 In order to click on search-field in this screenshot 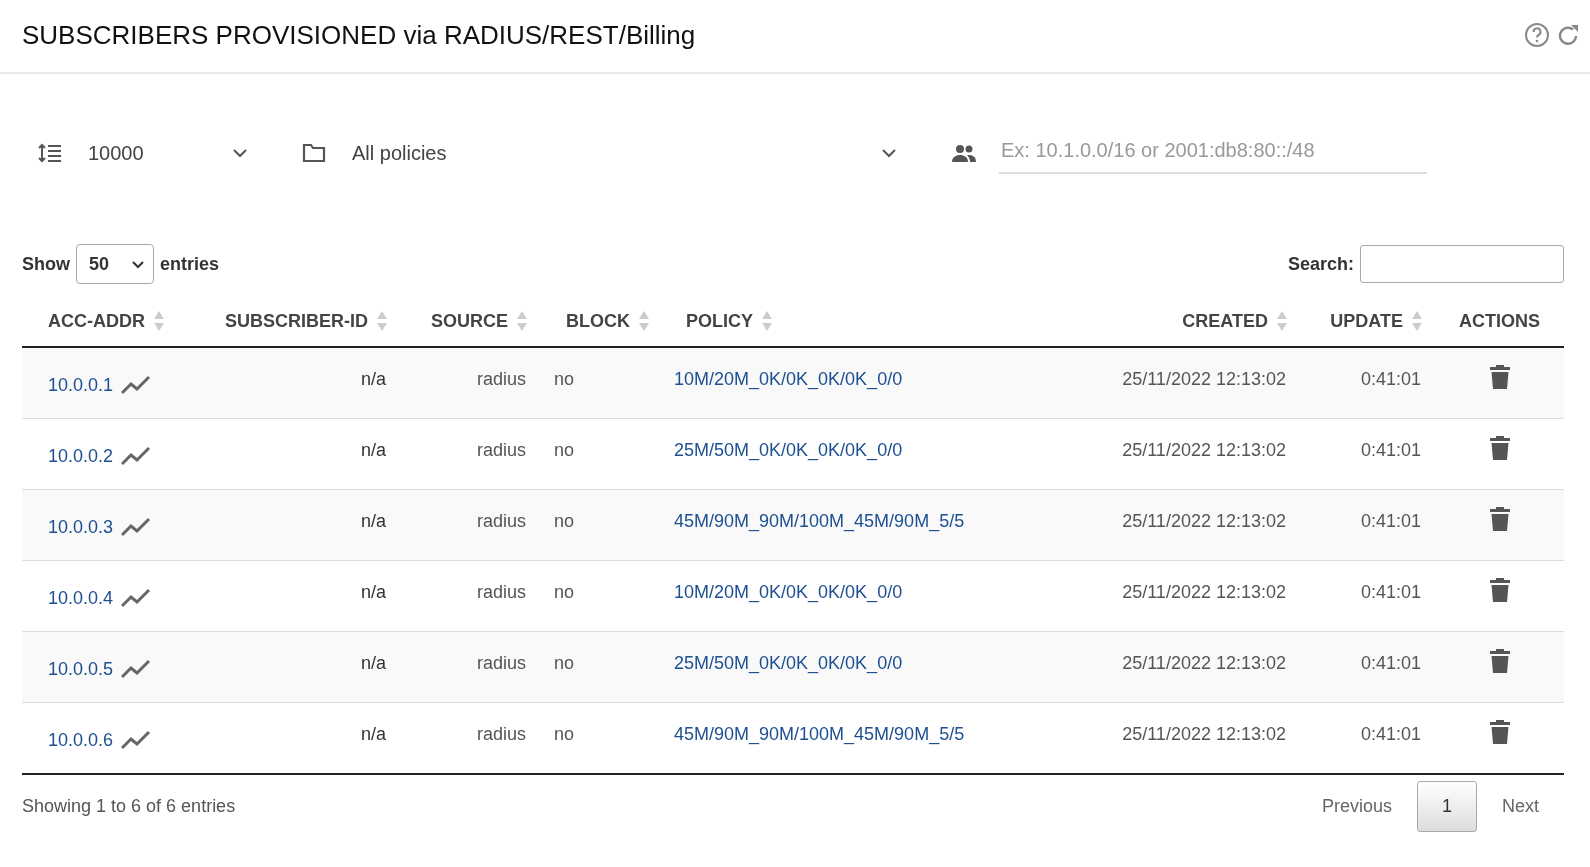, I will do `click(1462, 264)`.